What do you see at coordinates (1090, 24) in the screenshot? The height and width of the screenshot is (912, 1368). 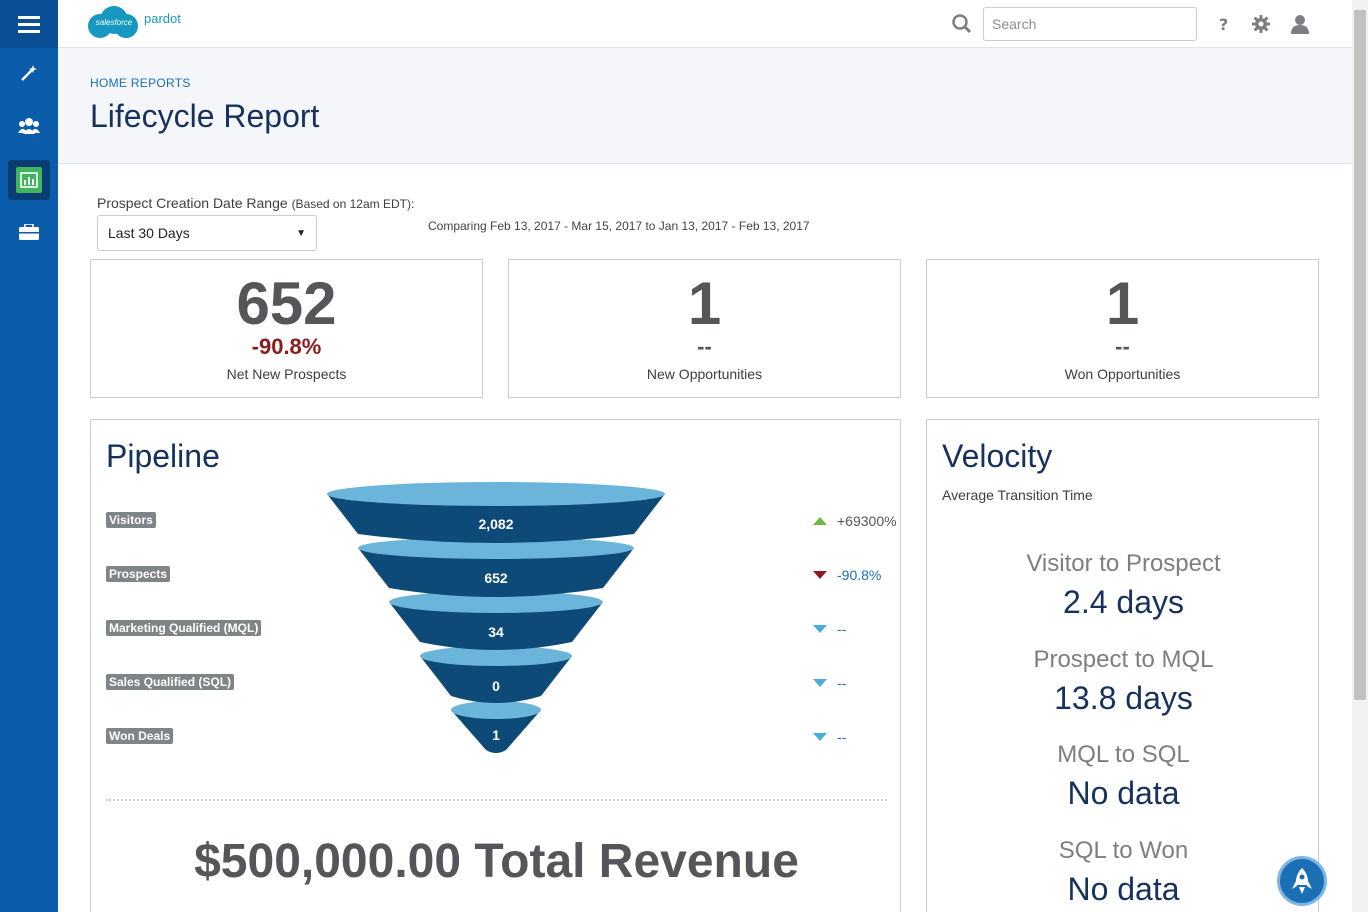 I see `search-input` at bounding box center [1090, 24].